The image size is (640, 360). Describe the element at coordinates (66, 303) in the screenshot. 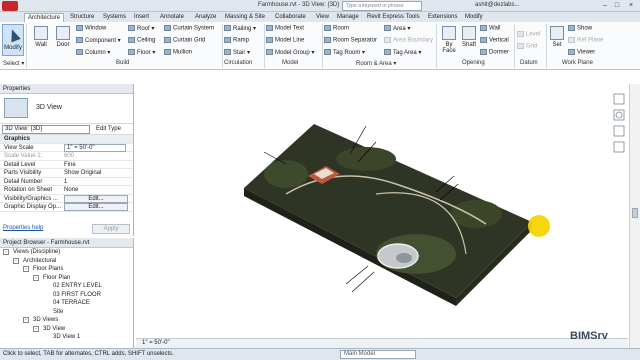

I see `browser-node: 04 TERRACE` at that location.